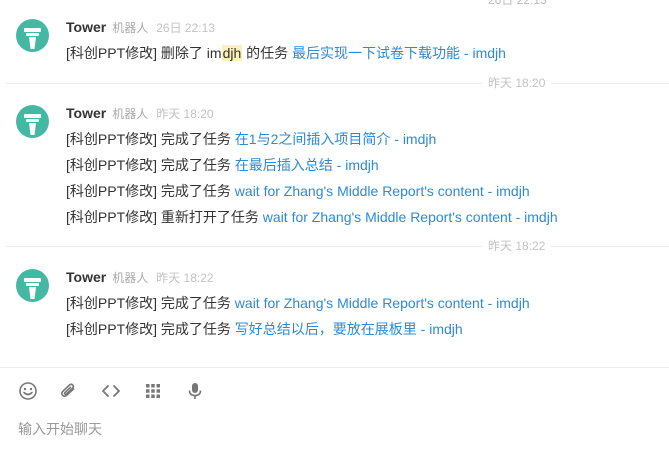  Describe the element at coordinates (191, 53) in the screenshot. I see `action-text: 删除了 im` at that location.